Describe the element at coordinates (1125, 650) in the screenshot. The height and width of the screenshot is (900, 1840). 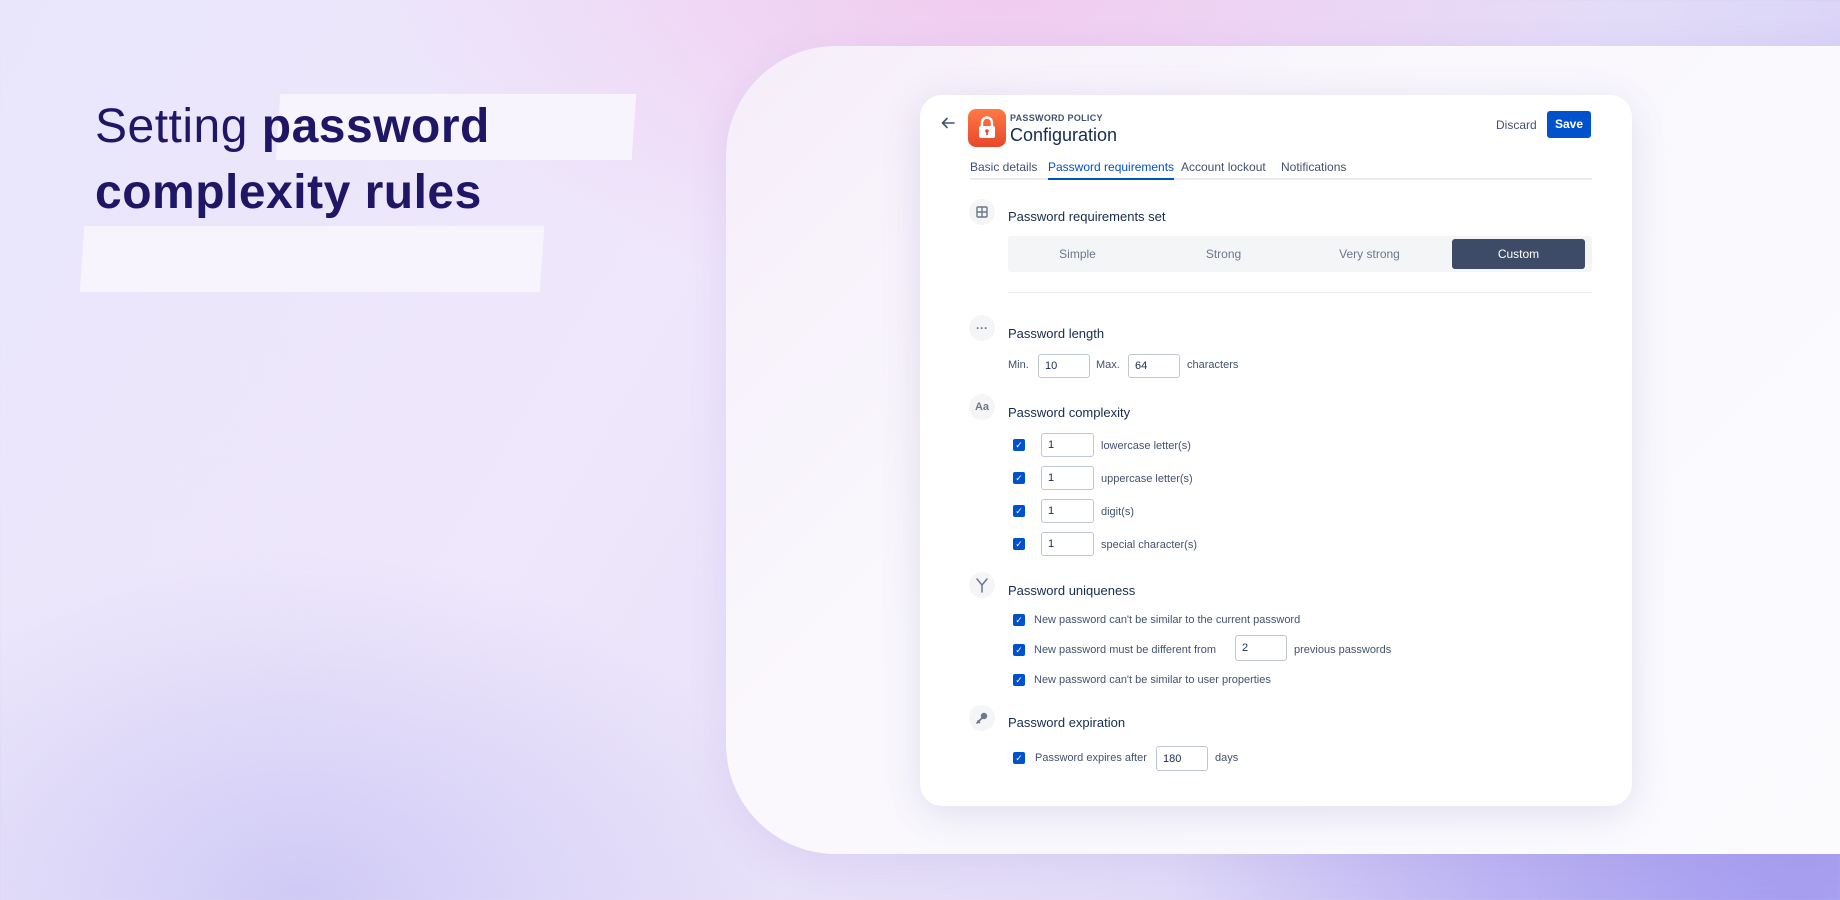
I see `different-previous-label: New password must be different from` at that location.